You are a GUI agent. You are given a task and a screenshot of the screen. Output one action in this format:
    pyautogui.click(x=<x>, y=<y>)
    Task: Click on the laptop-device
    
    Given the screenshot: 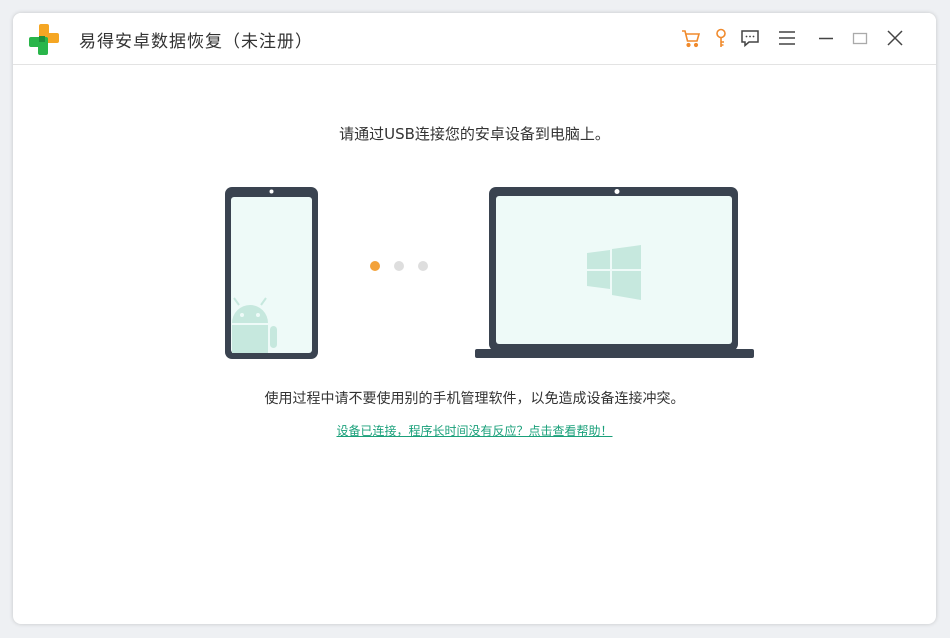 What is the action you would take?
    pyautogui.click(x=614, y=272)
    